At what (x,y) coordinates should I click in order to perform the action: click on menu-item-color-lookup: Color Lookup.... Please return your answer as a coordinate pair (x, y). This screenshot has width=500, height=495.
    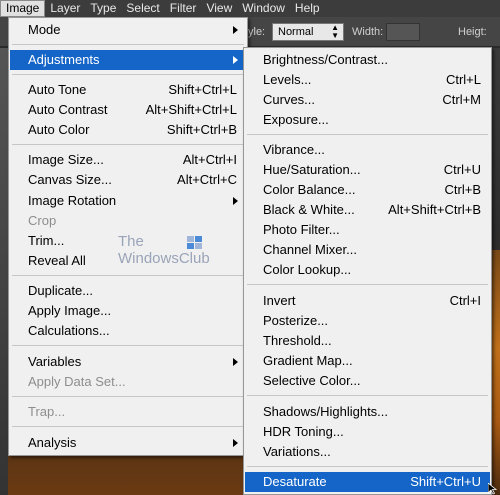
    Looking at the image, I should click on (367, 270).